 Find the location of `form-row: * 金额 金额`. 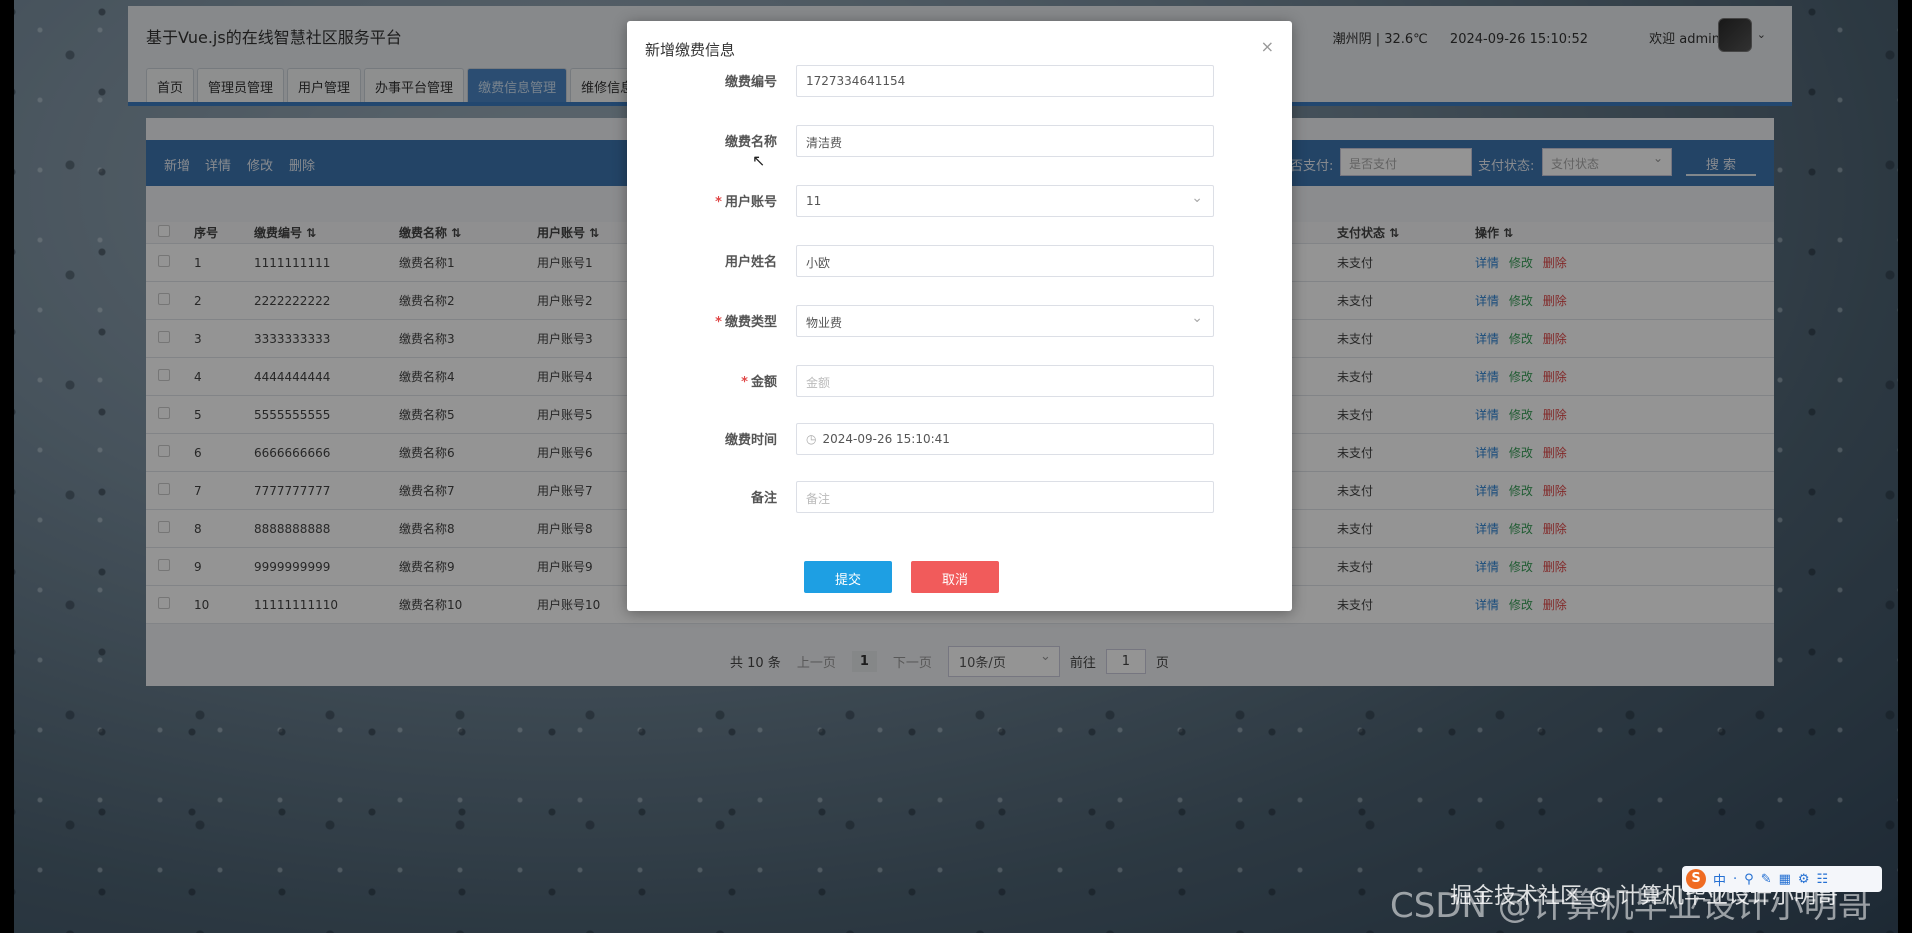

form-row: * 金额 金额 is located at coordinates (959, 382).